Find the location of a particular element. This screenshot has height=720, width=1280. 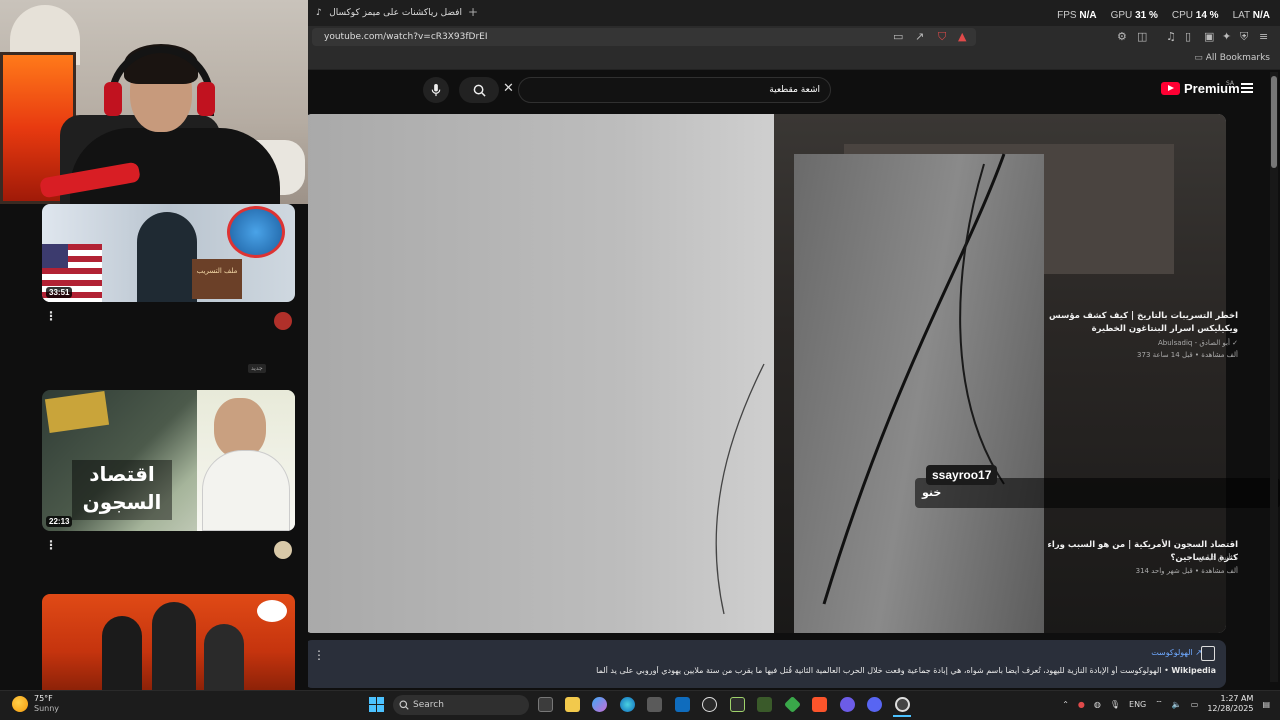

language-indicator: ENG is located at coordinates (1137, 704).